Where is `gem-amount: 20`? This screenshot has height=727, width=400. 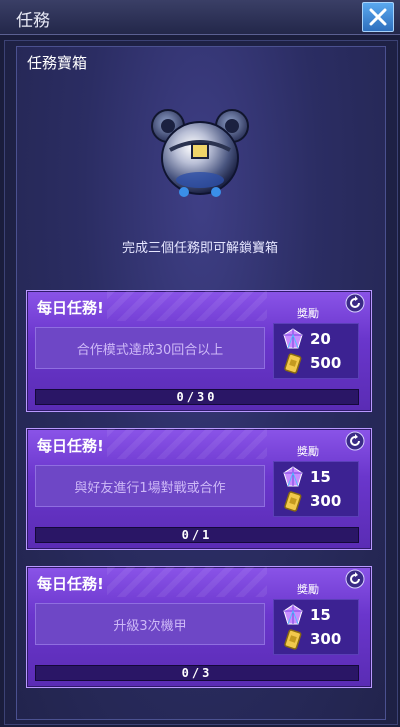
gem-amount: 20 is located at coordinates (320, 339).